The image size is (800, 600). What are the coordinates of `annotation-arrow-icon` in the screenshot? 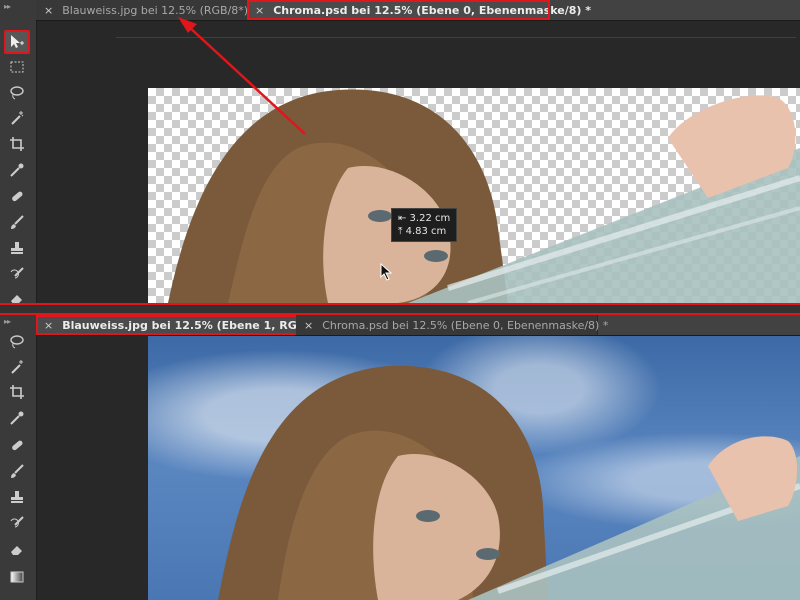 It's located at (242, 76).